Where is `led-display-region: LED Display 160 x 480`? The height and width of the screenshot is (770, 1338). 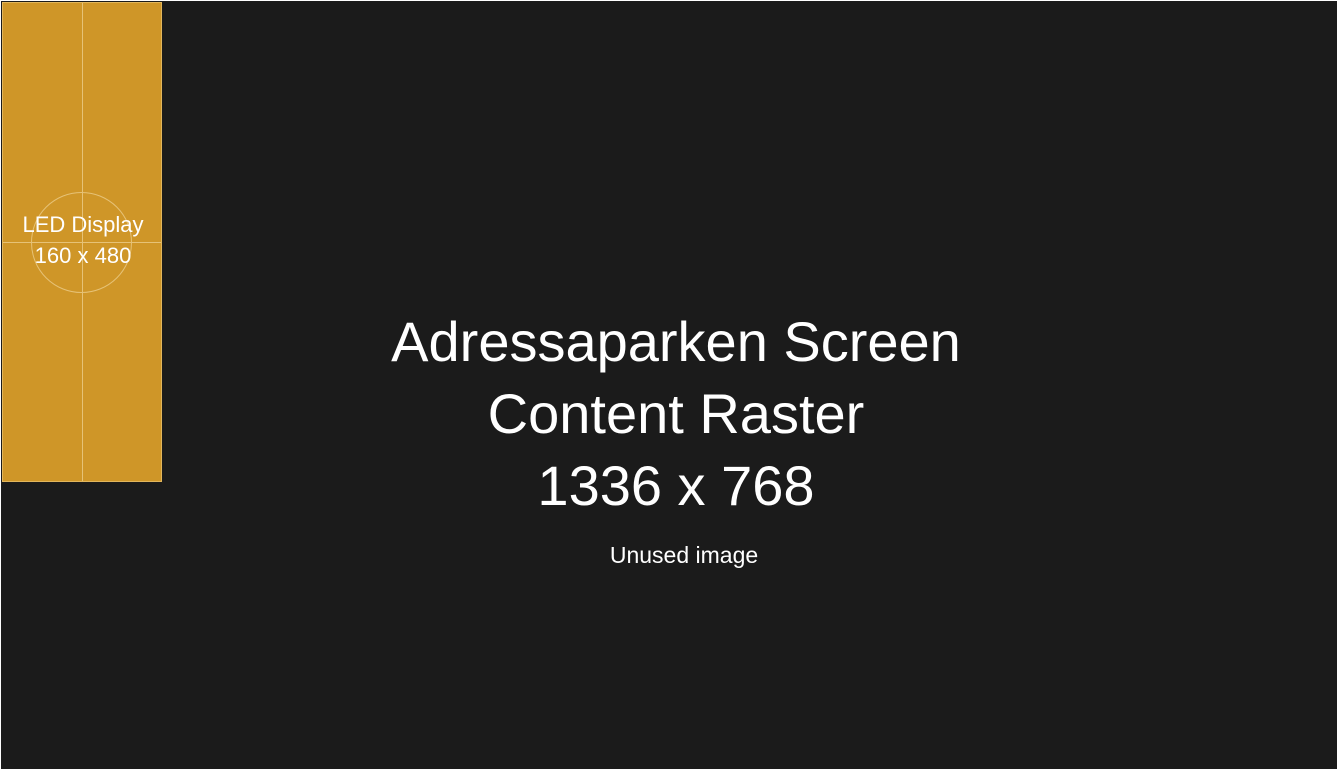
led-display-region: LED Display 160 x 480 is located at coordinates (82, 242).